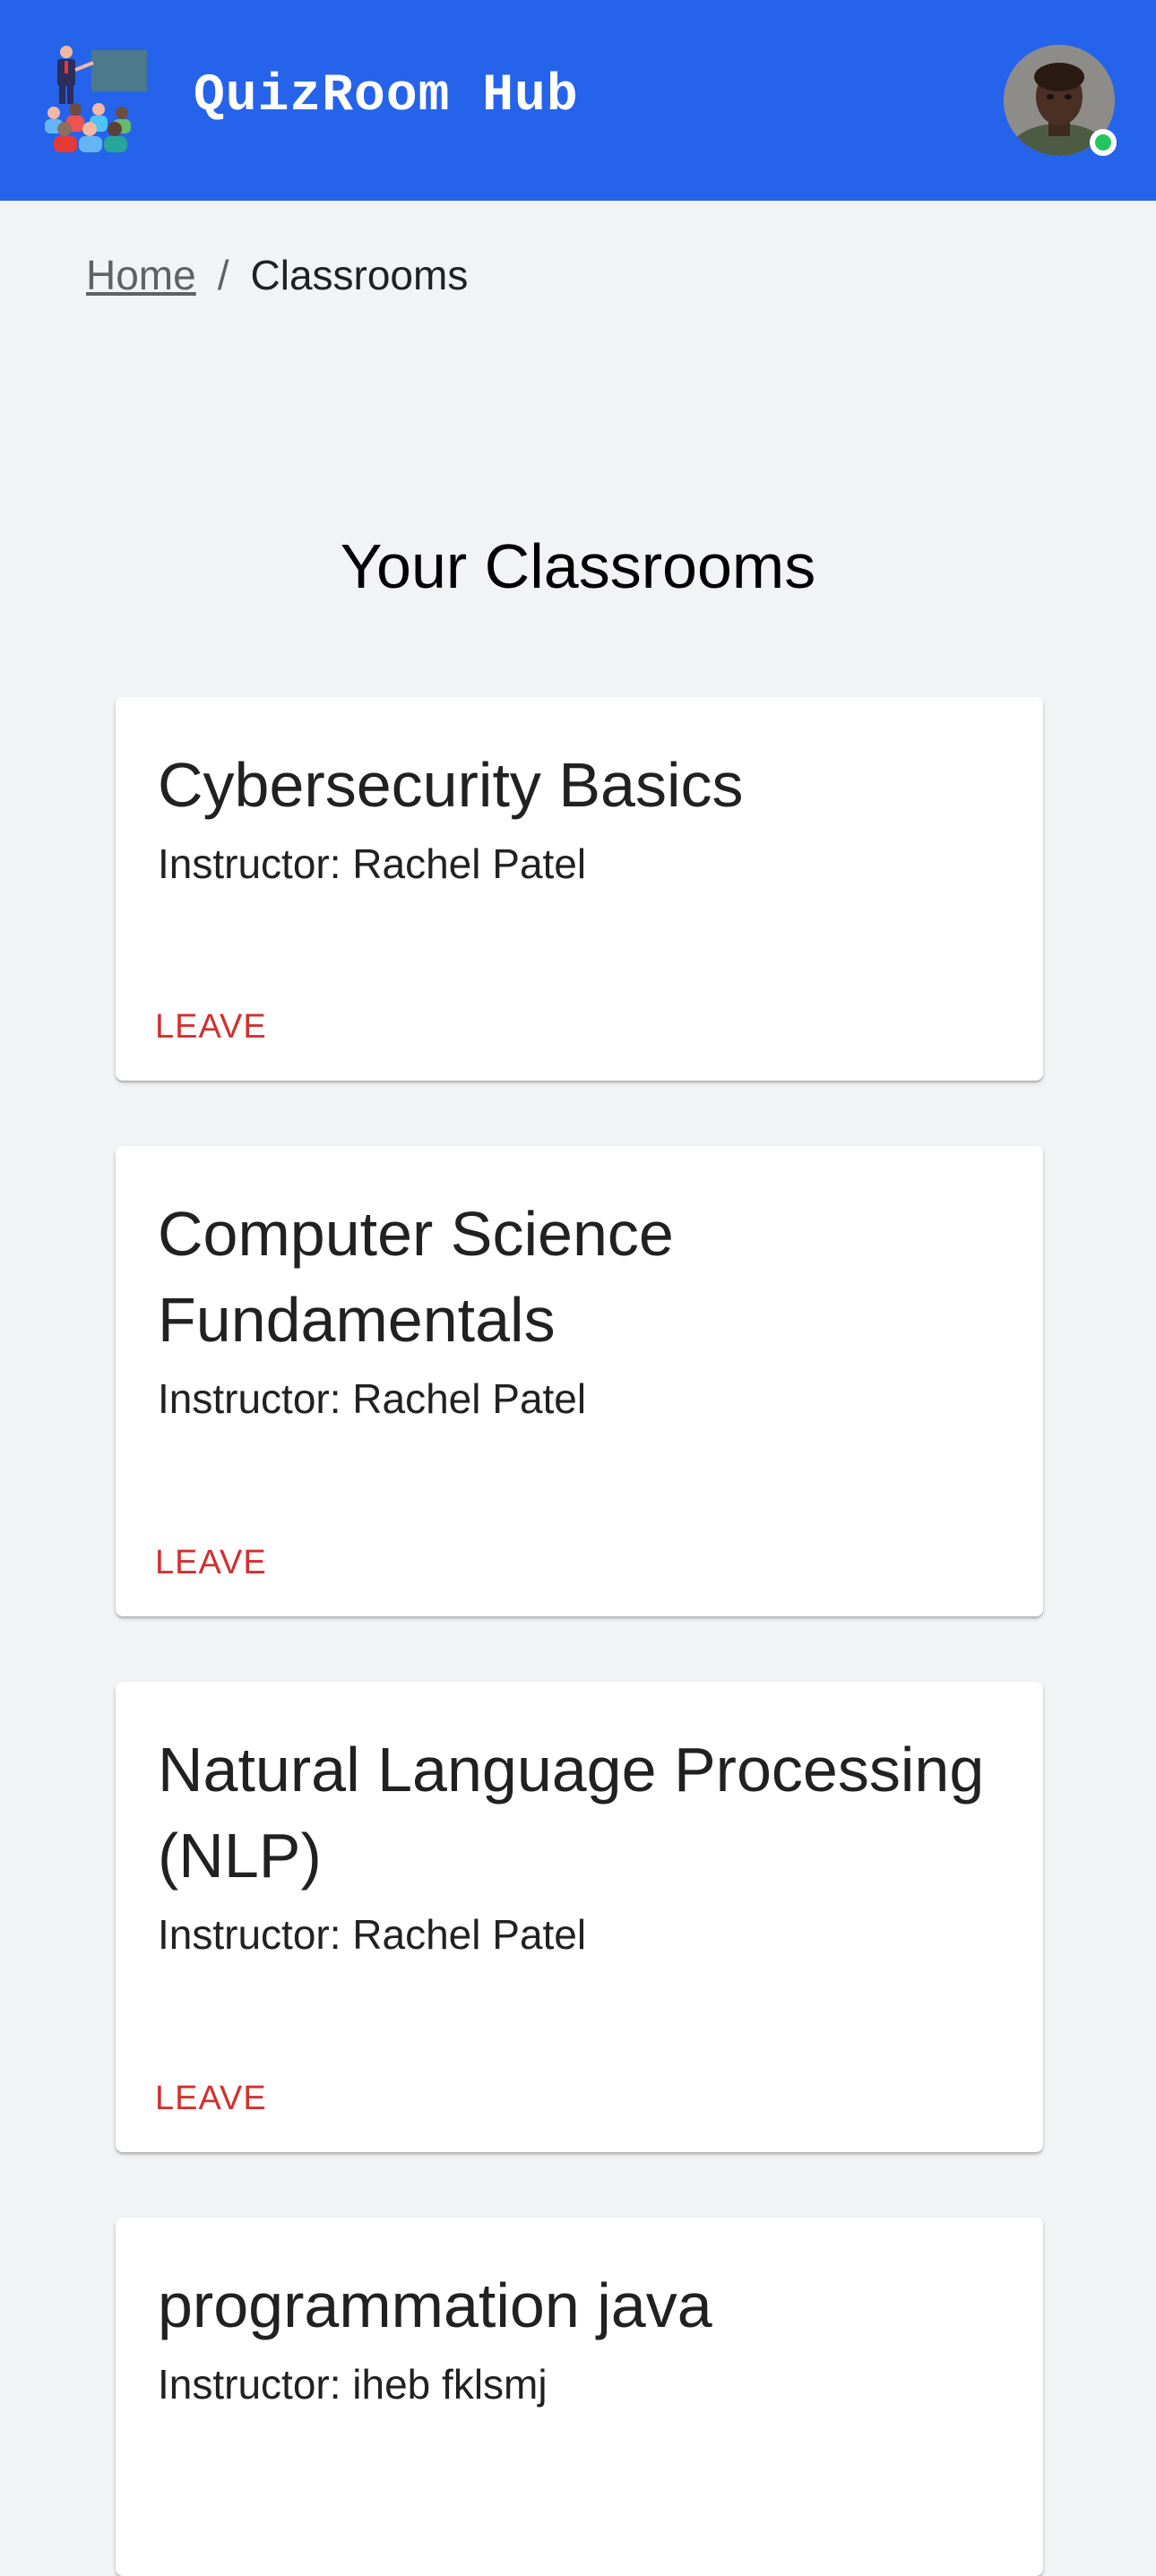 The width and height of the screenshot is (1156, 2576). What do you see at coordinates (571, 1813) in the screenshot?
I see `classroom-title: Natural Language Processing (NLP)` at bounding box center [571, 1813].